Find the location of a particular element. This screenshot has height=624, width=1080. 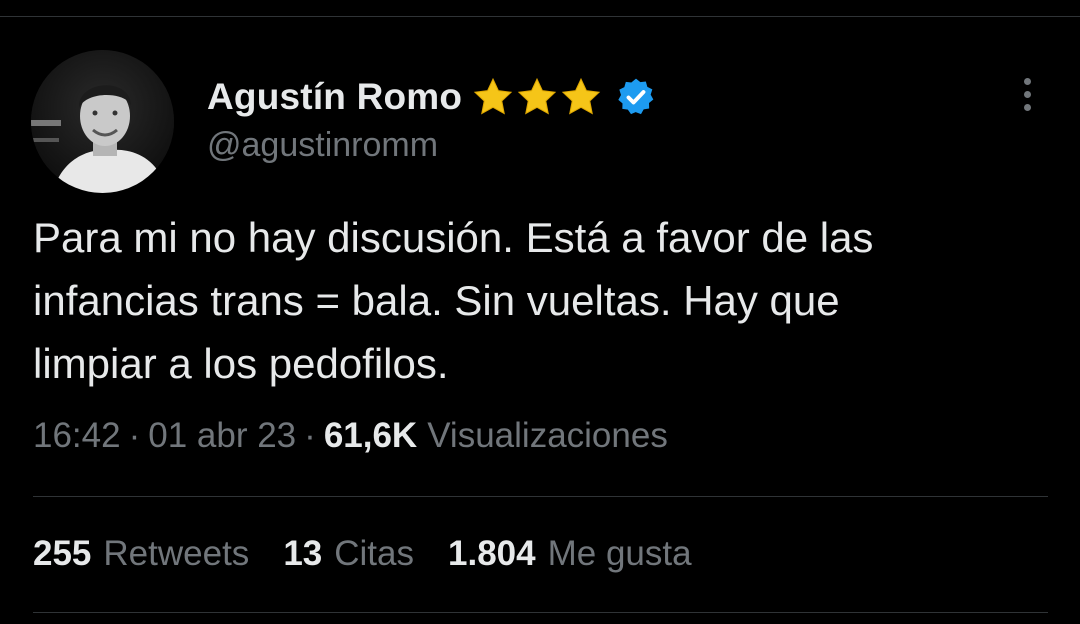

likes-count: 1.804 is located at coordinates (492, 553).